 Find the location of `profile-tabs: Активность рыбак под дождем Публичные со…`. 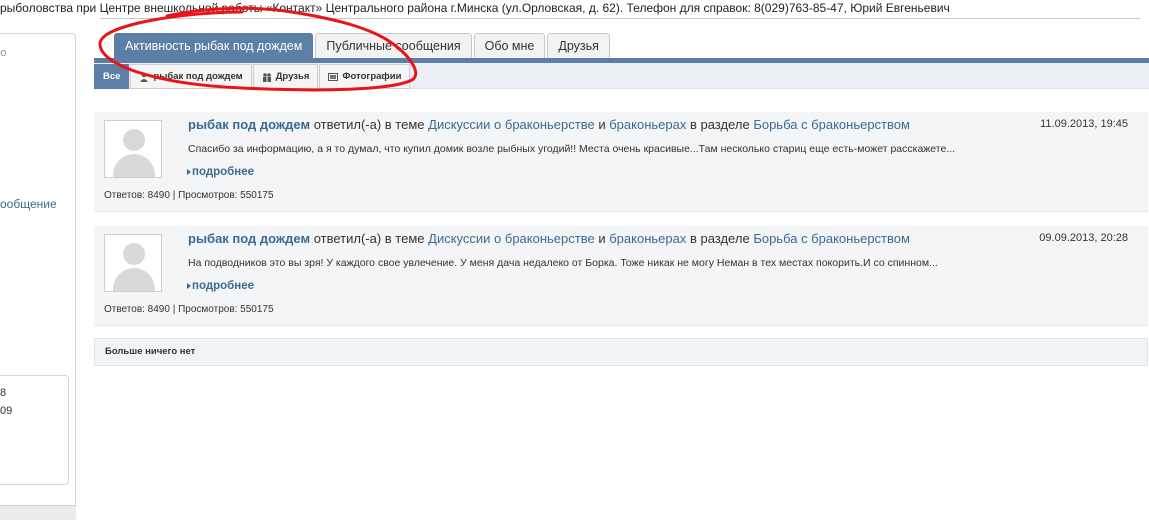

profile-tabs: Активность рыбак под дождем Публичные со… is located at coordinates (363, 46).